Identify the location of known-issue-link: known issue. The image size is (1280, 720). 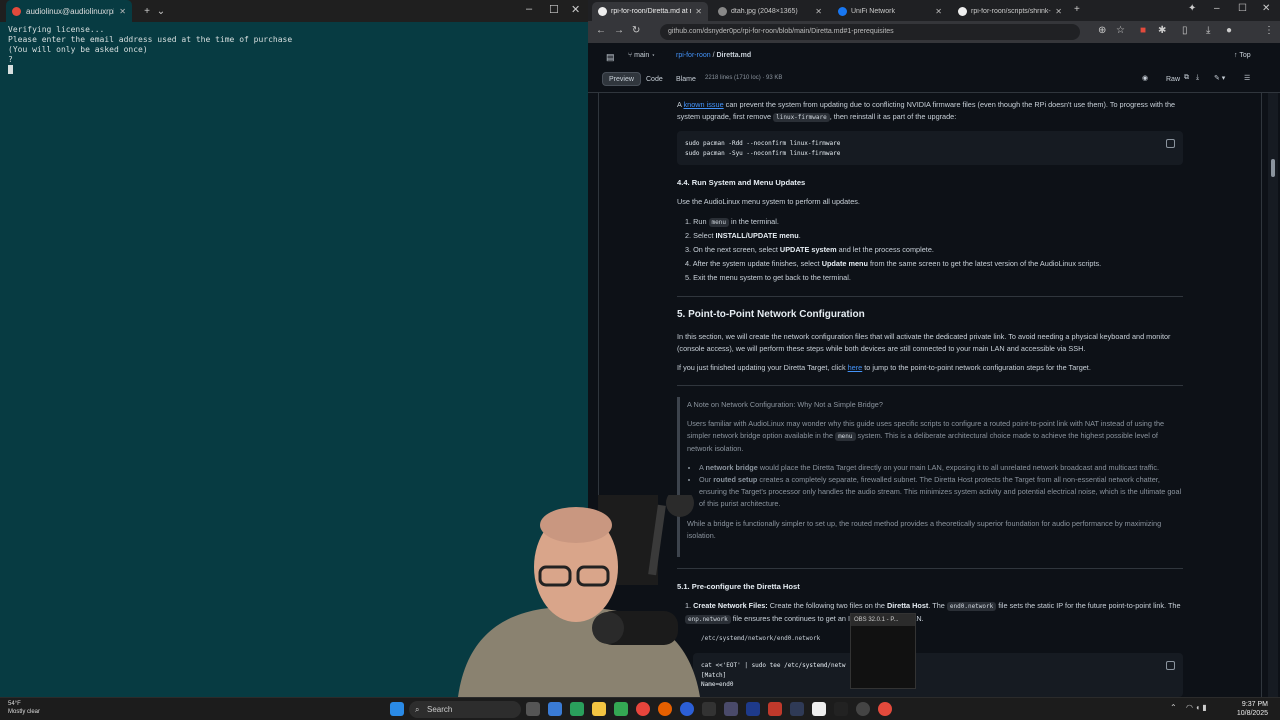
(704, 104).